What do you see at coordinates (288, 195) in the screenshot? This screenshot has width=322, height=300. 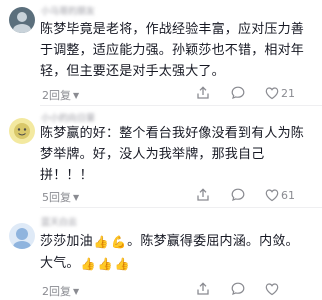 I see `like-count: 61` at bounding box center [288, 195].